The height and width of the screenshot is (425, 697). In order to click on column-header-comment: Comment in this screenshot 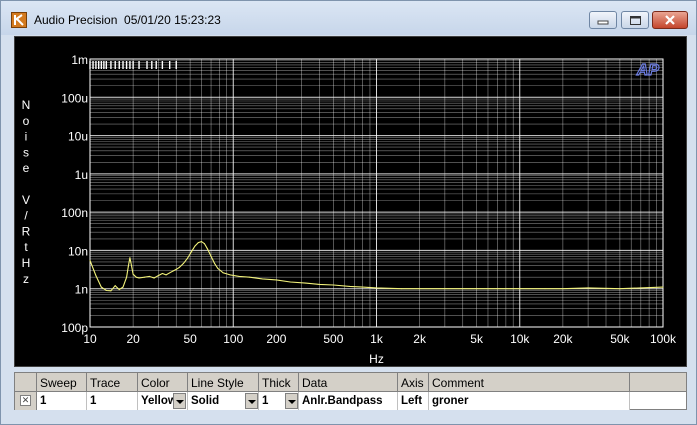, I will do `click(529, 382)`.